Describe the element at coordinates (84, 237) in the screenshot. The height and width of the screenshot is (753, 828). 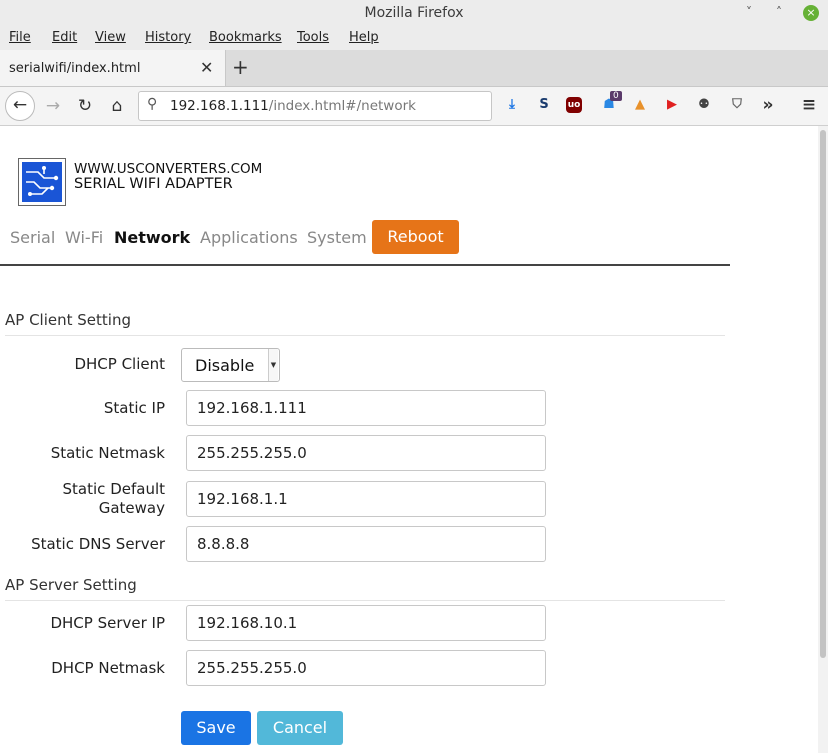
I see `nav-wifi: Wi-Fi` at that location.